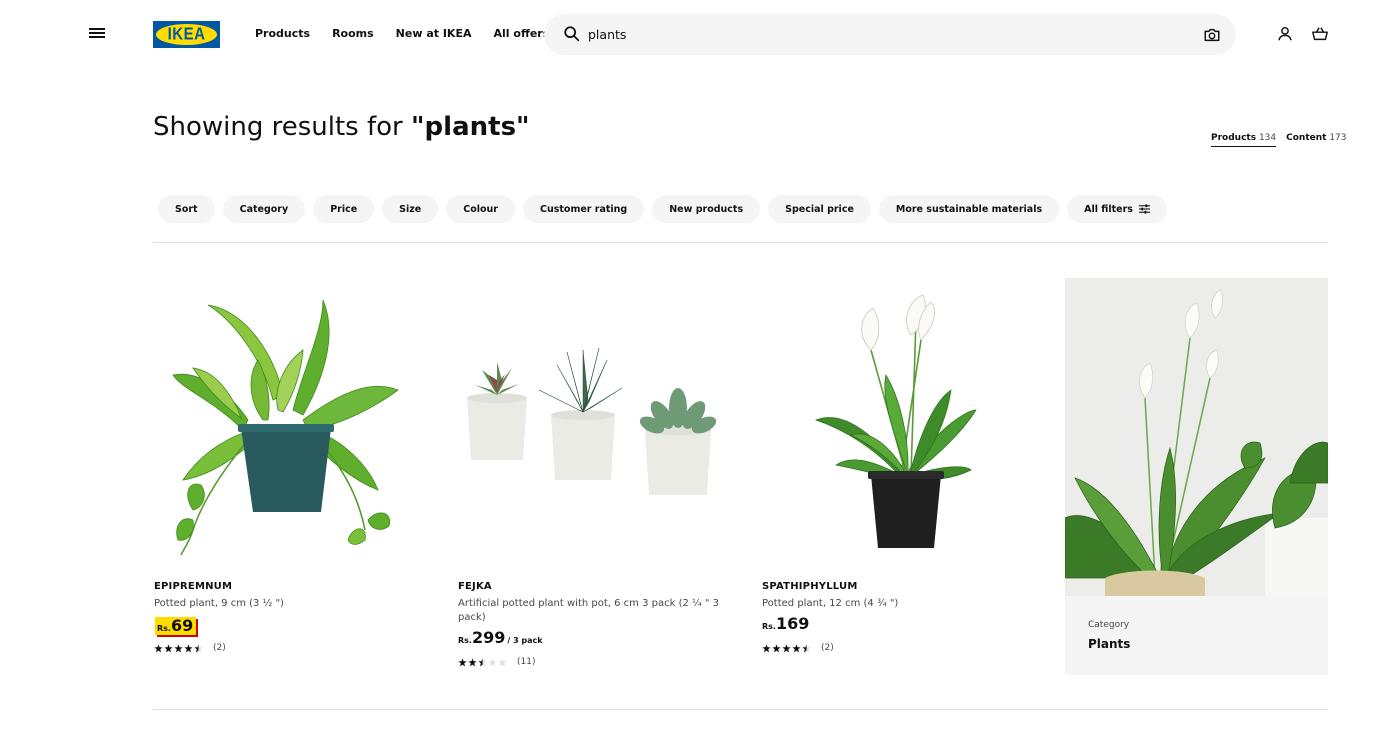 The image size is (1400, 734). Describe the element at coordinates (186, 209) in the screenshot. I see `filter-sort: Sort` at that location.